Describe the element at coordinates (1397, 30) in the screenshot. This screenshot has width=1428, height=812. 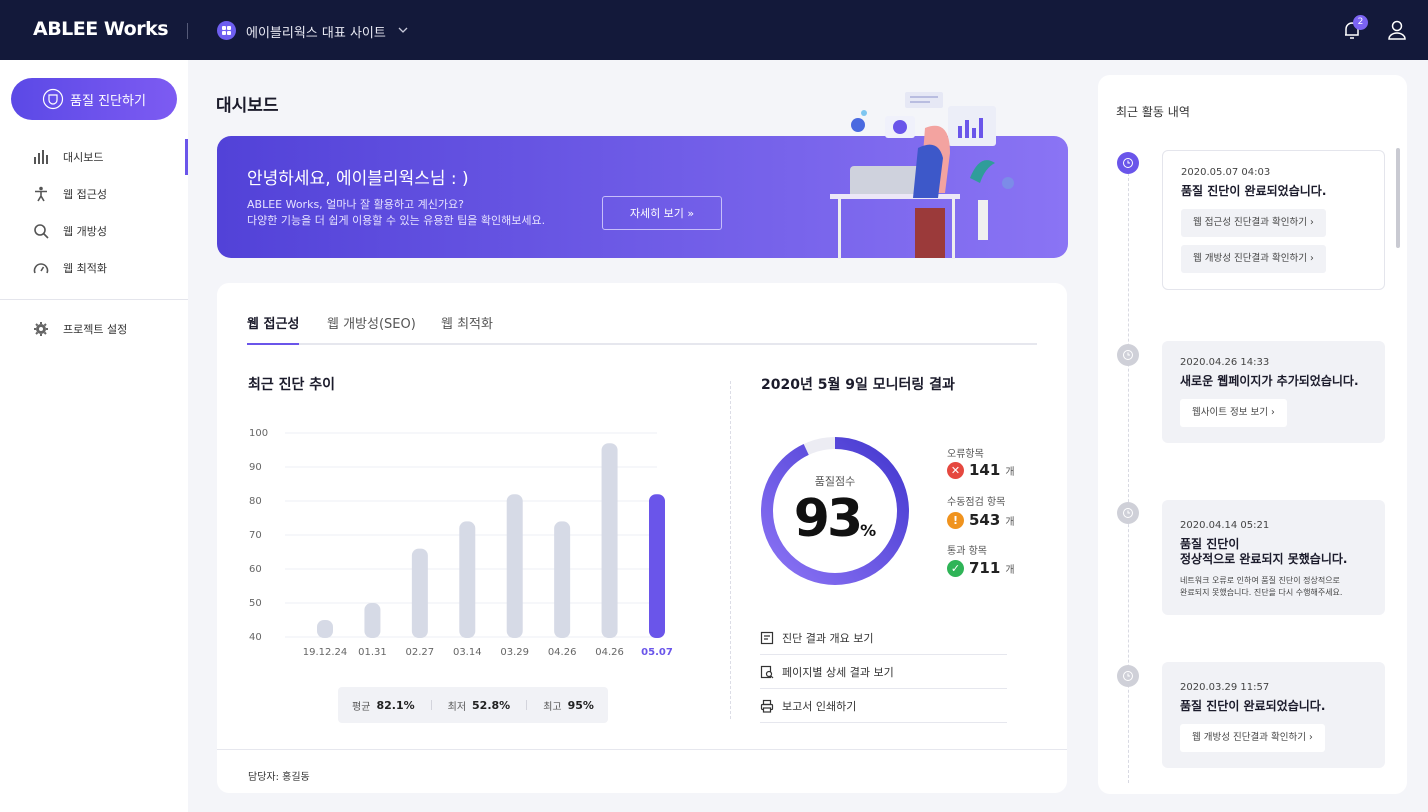
I see `user-icon` at that location.